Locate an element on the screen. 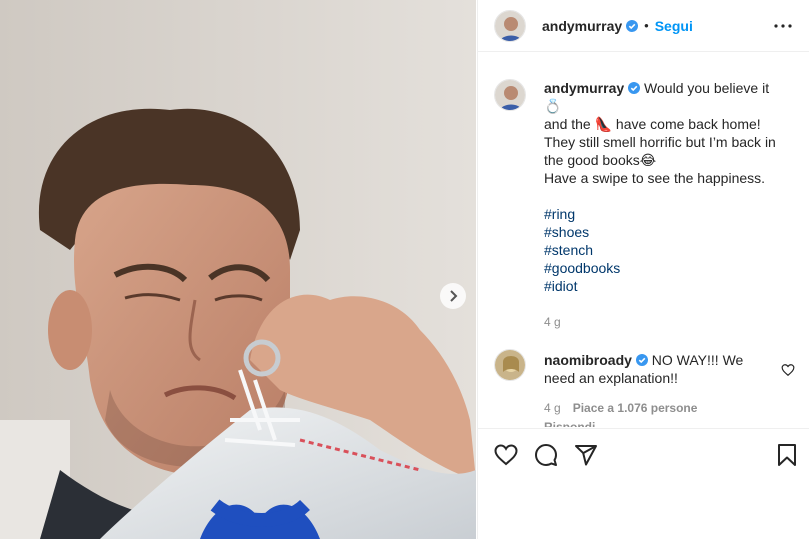 Image resolution: width=809 pixels, height=539 pixels. comment-time: 4 g is located at coordinates (552, 408).